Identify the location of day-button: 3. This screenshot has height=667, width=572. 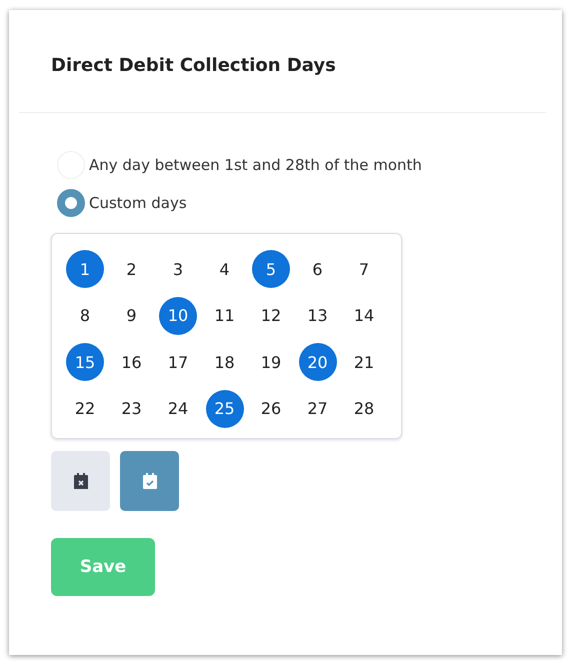
(178, 269).